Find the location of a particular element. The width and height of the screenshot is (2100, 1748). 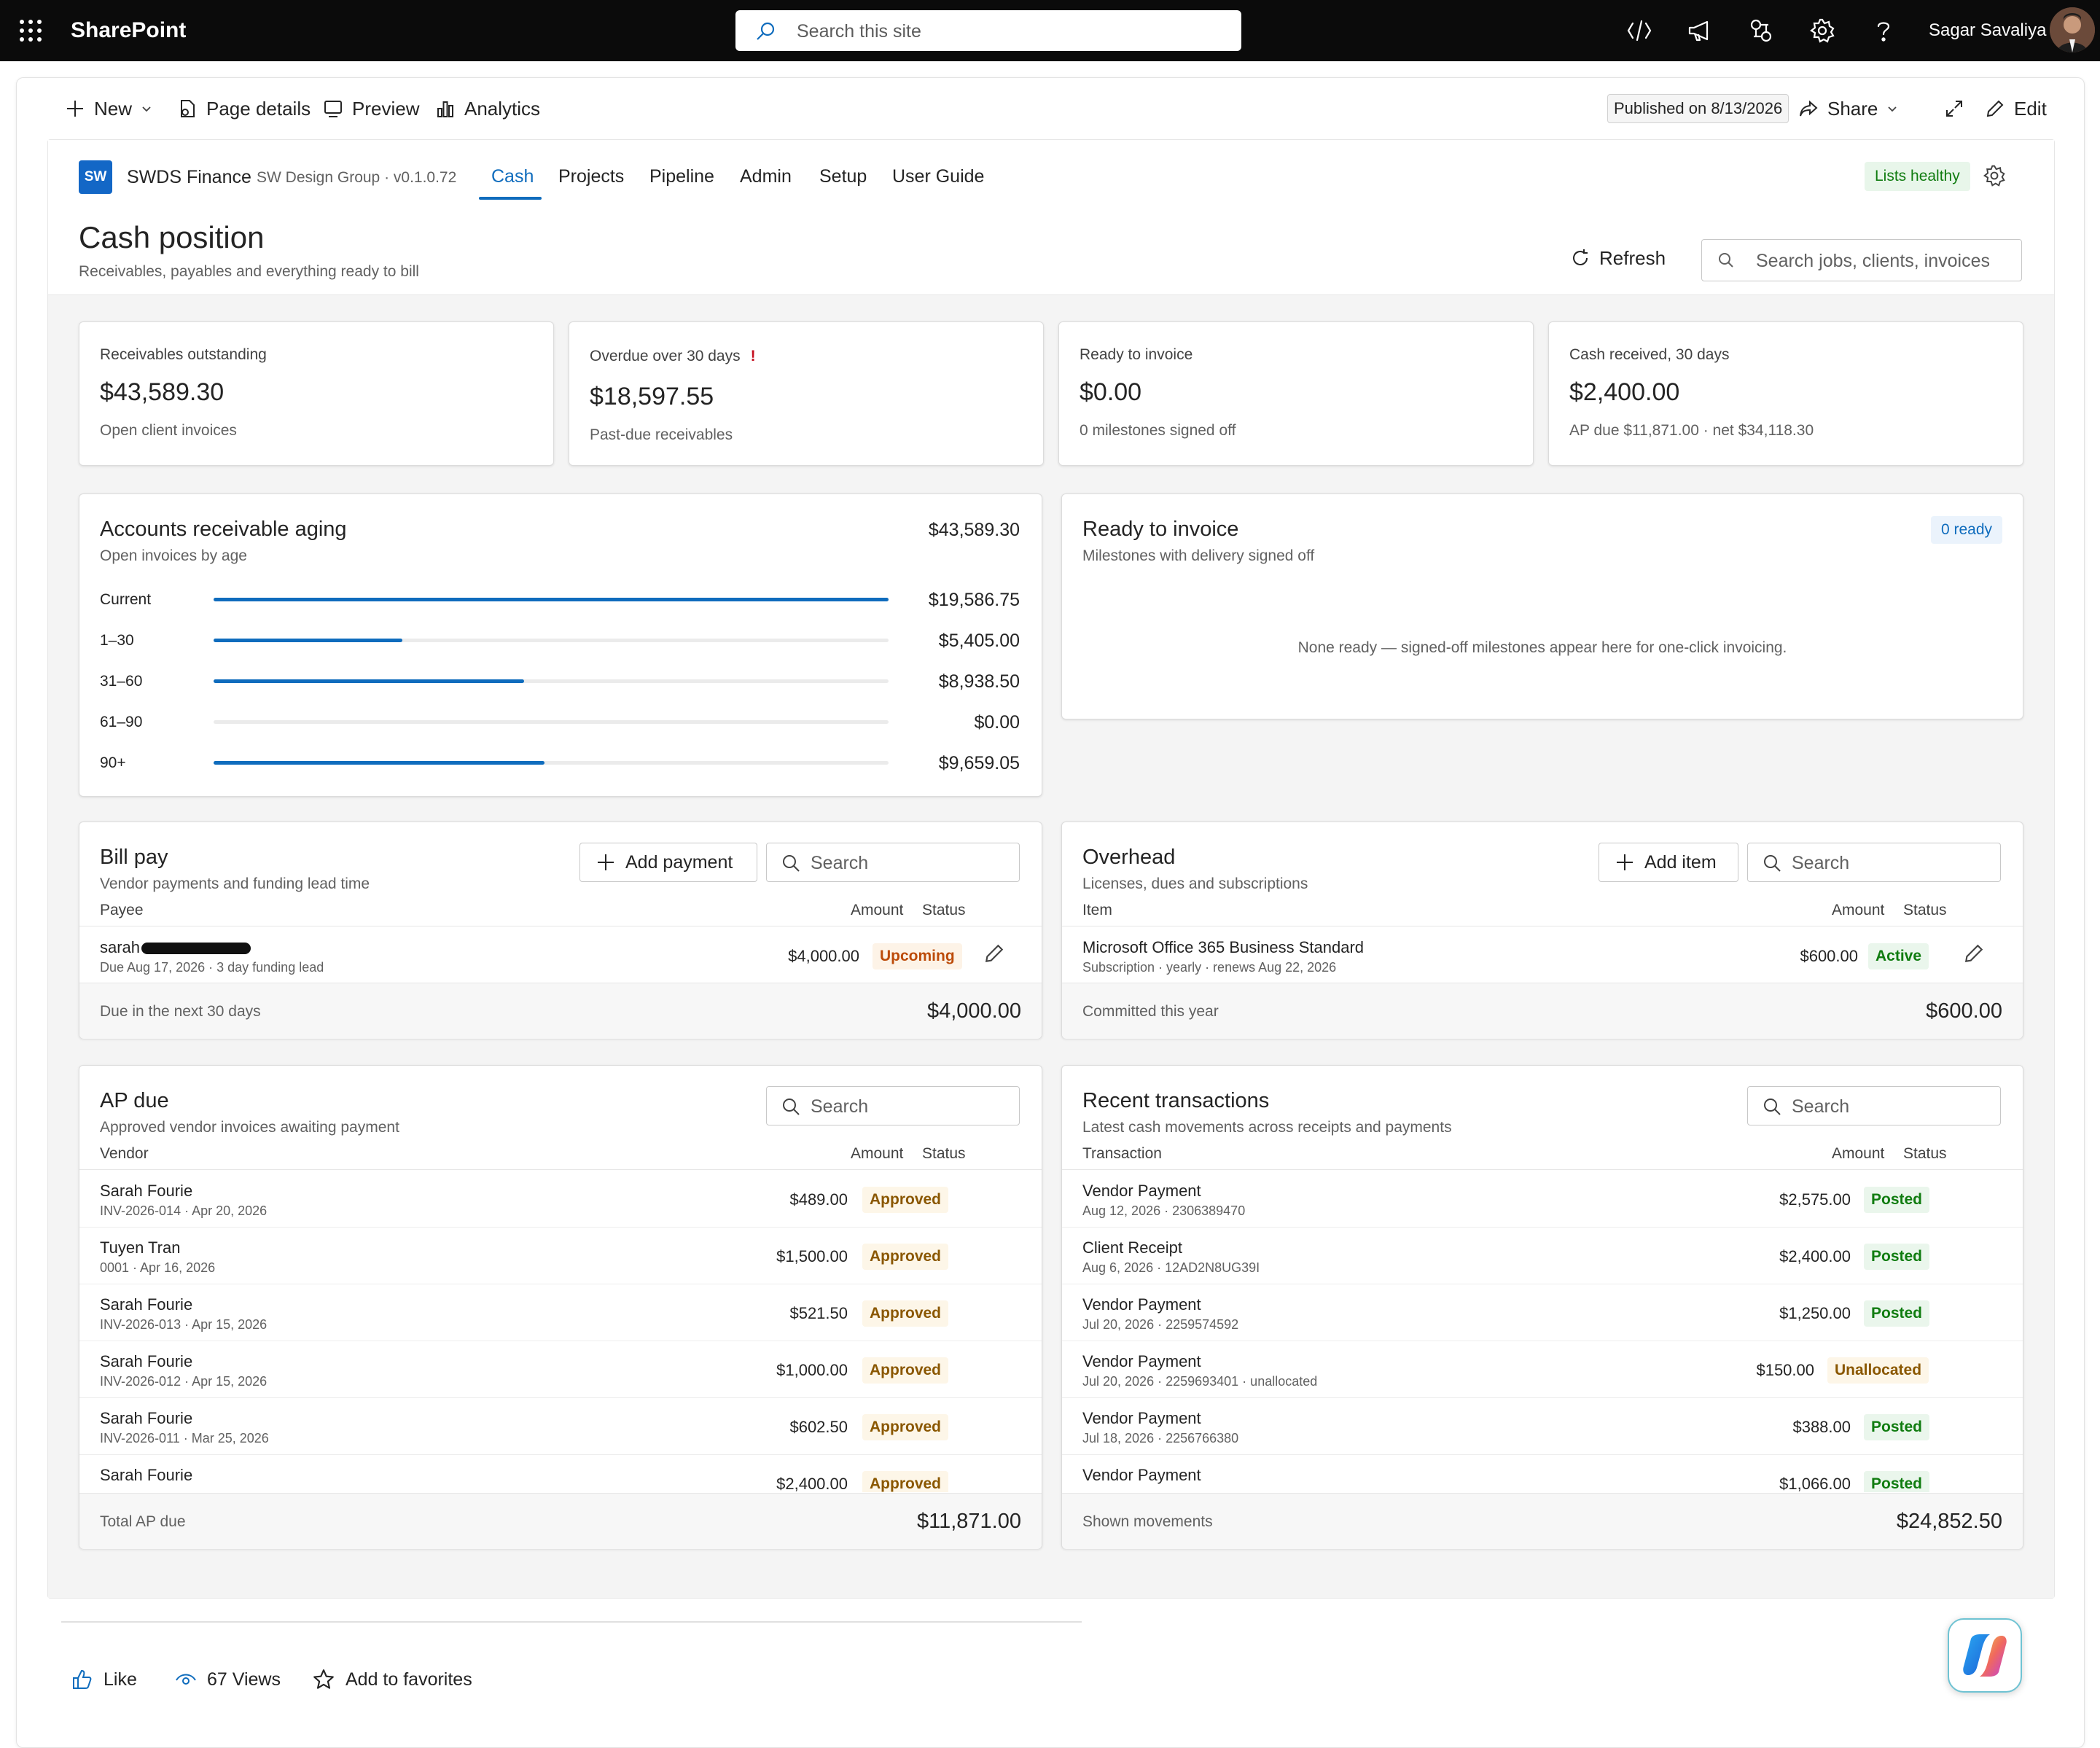

table-row: Sarah Fourie $2,400.00 Approved is located at coordinates (560, 1473).